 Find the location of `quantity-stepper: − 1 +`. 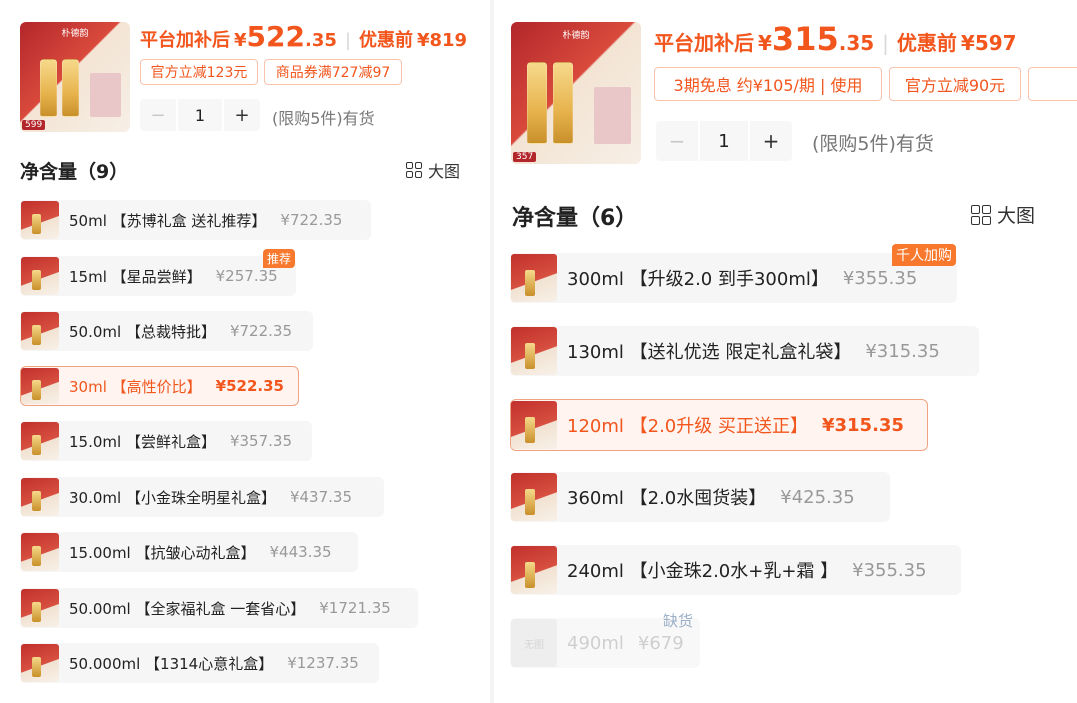

quantity-stepper: − 1 + is located at coordinates (724, 141).